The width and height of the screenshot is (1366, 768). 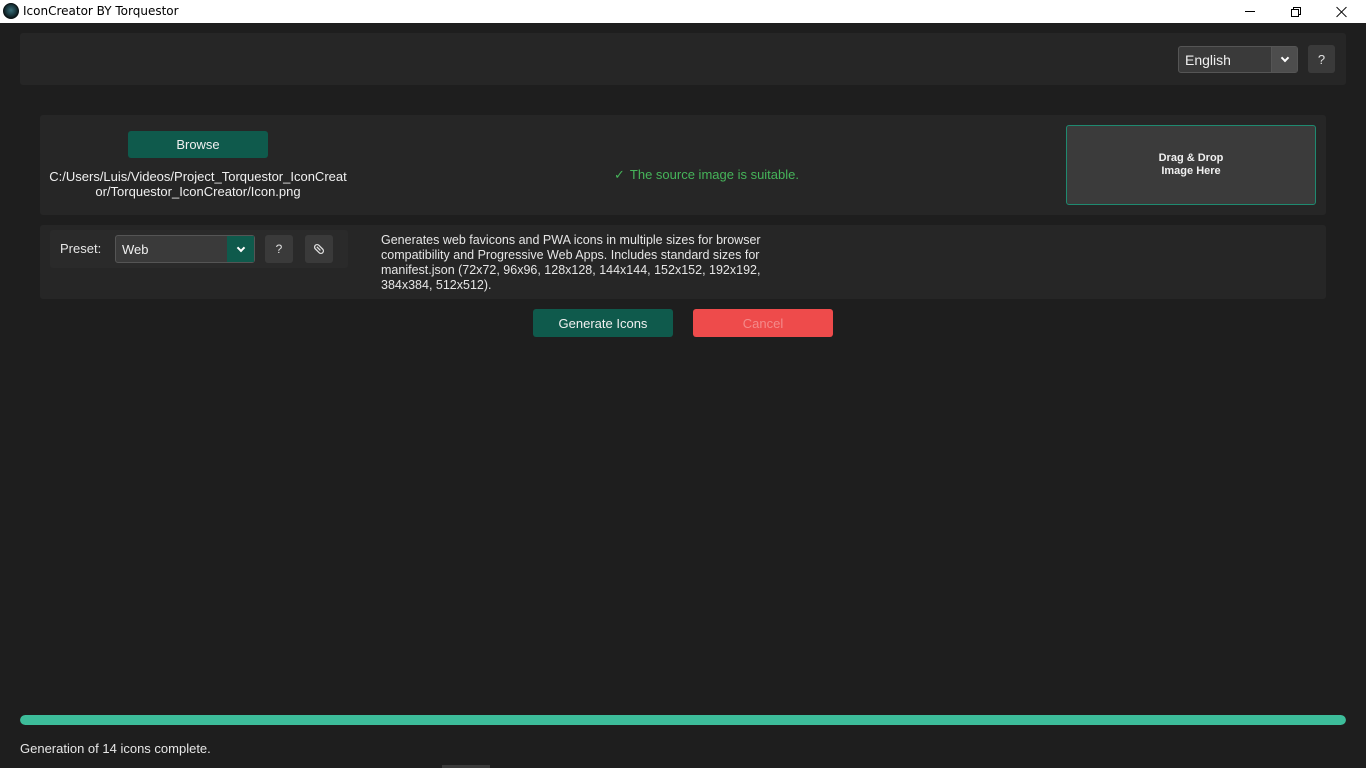 I want to click on close-icon, so click(x=1342, y=12).